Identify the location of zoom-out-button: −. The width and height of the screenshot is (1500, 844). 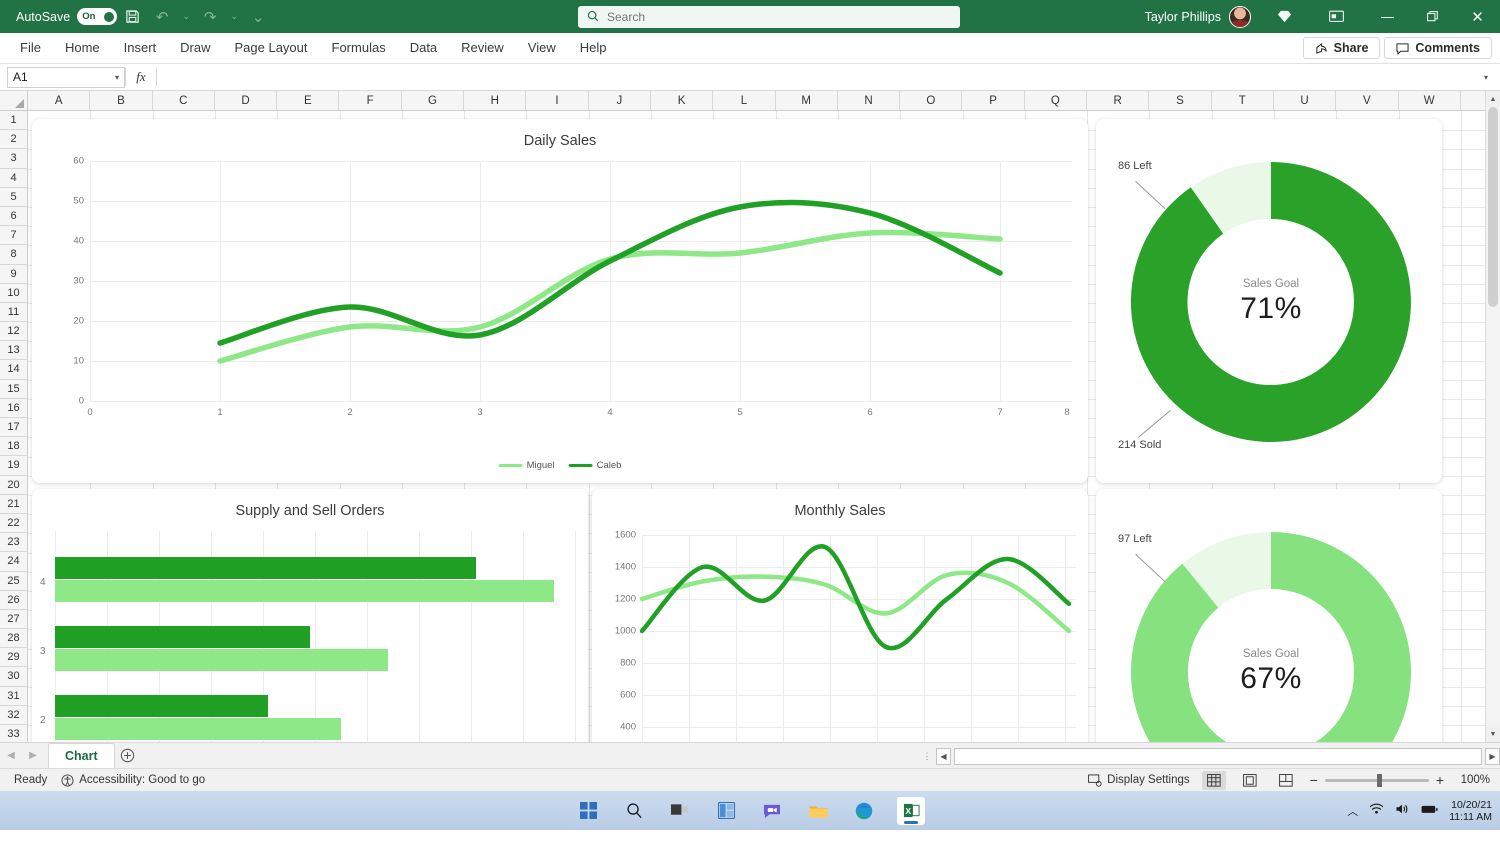
(1314, 780).